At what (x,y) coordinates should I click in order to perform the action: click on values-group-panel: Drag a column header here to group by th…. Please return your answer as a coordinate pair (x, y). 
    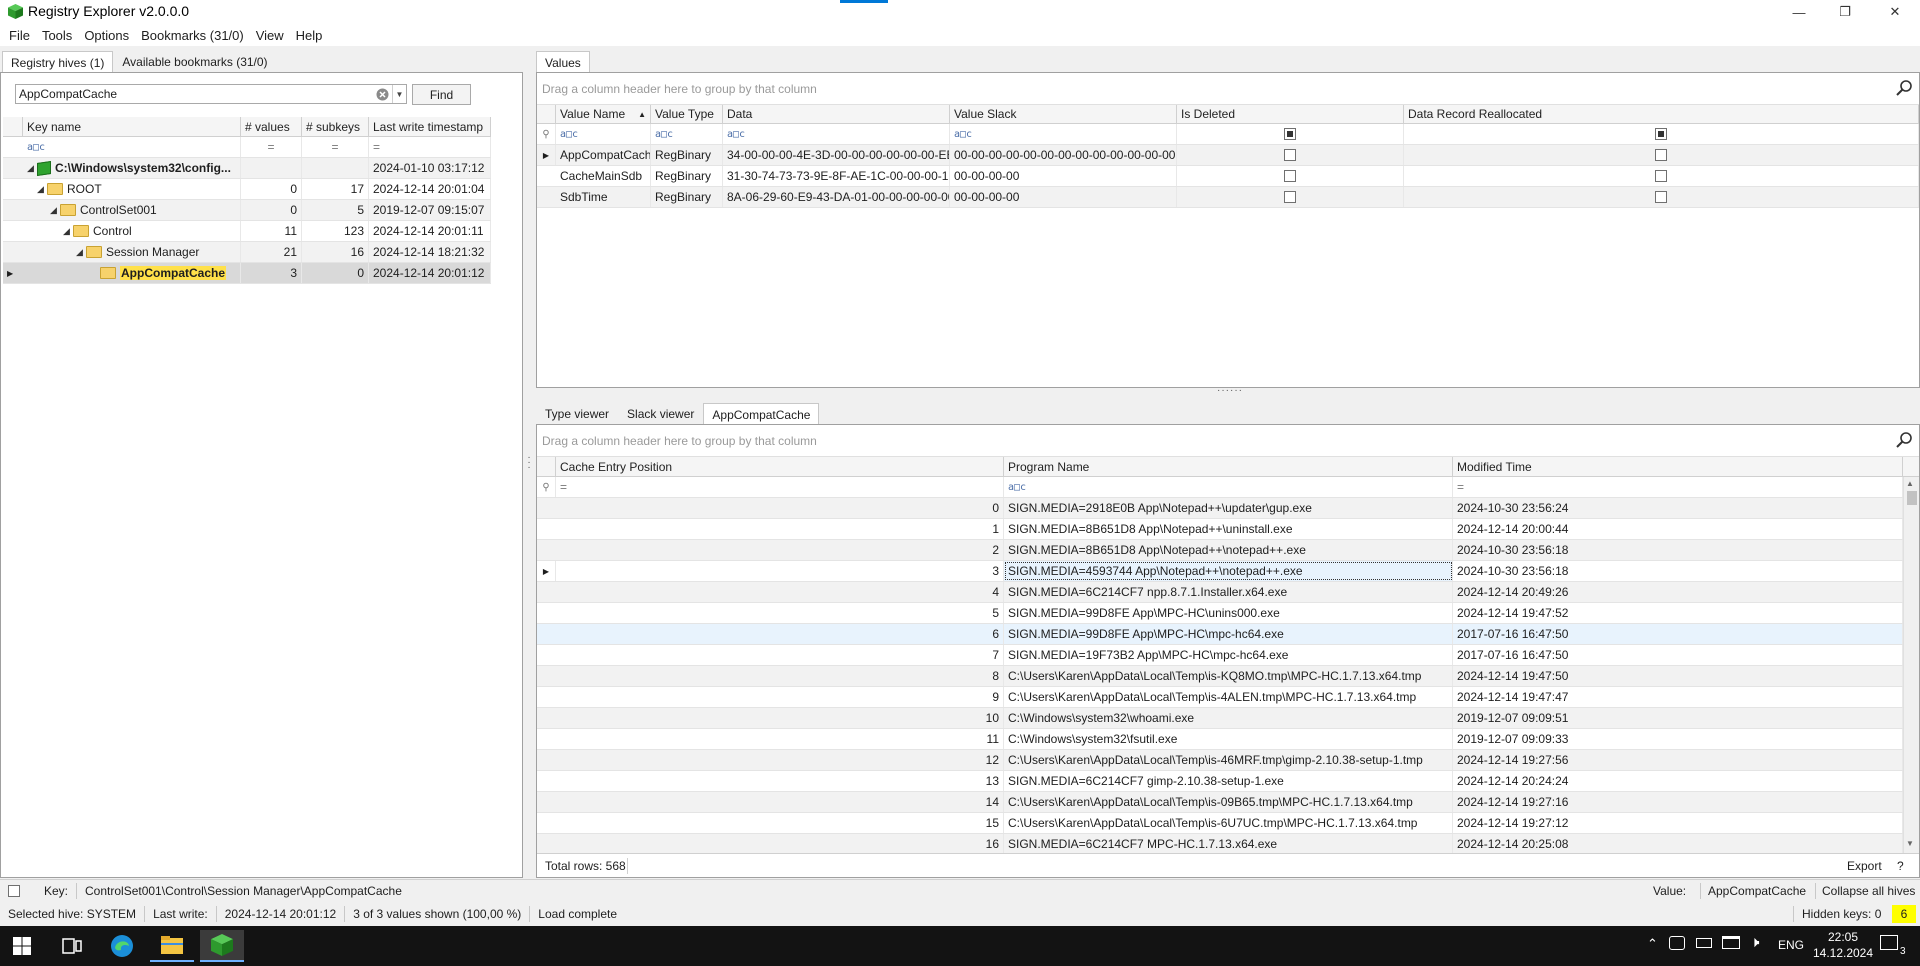
    Looking at the image, I should click on (1228, 89).